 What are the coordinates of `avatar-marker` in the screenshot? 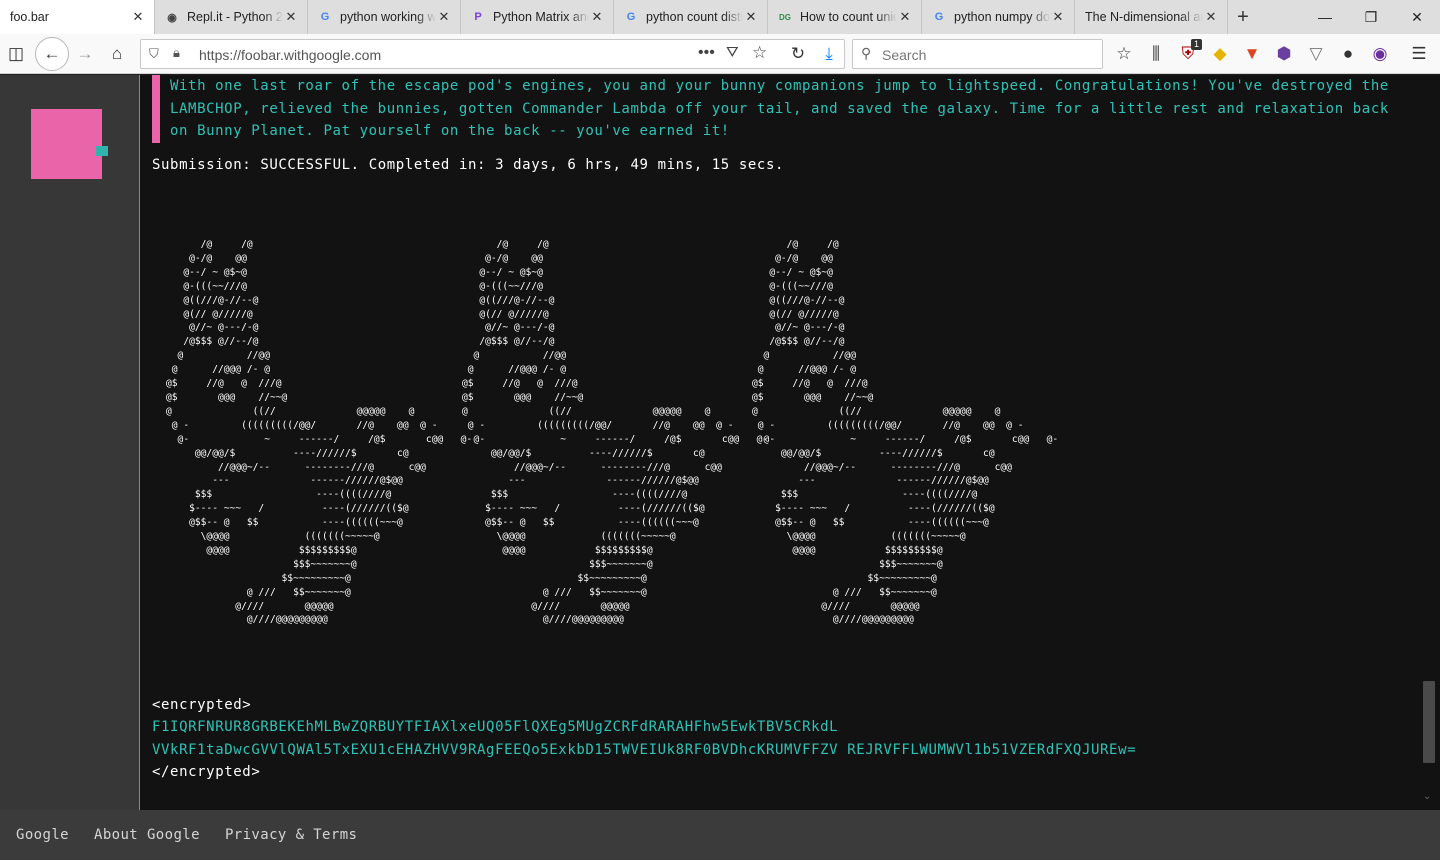 It's located at (102, 151).